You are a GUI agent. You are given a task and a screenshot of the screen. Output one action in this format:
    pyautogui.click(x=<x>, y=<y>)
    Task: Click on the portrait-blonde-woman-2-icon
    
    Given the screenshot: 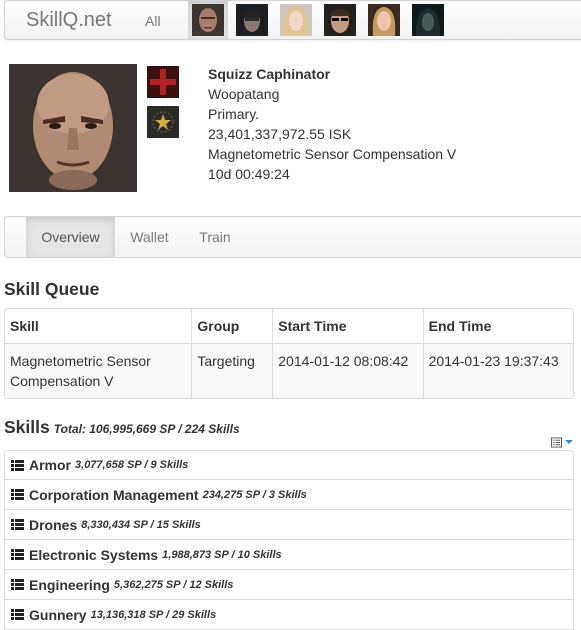 What is the action you would take?
    pyautogui.click(x=384, y=20)
    